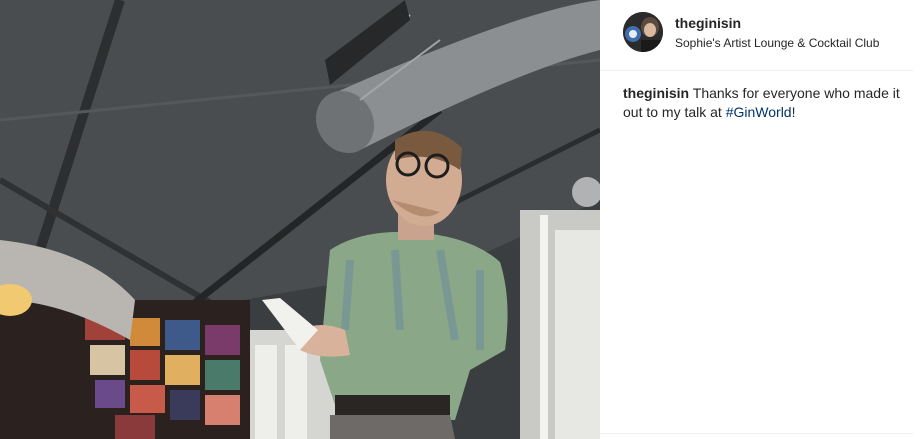 This screenshot has height=439, width=923. What do you see at coordinates (756, 433) in the screenshot?
I see `divider` at bounding box center [756, 433].